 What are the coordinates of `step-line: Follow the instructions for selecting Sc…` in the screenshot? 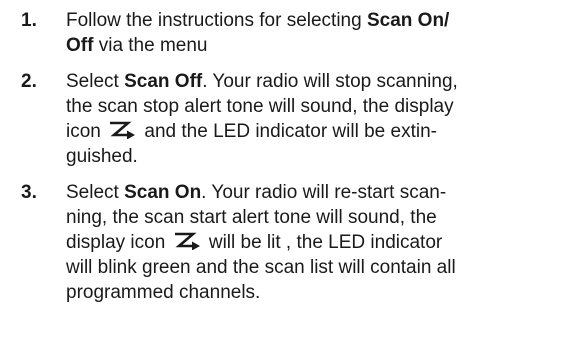 It's located at (257, 20).